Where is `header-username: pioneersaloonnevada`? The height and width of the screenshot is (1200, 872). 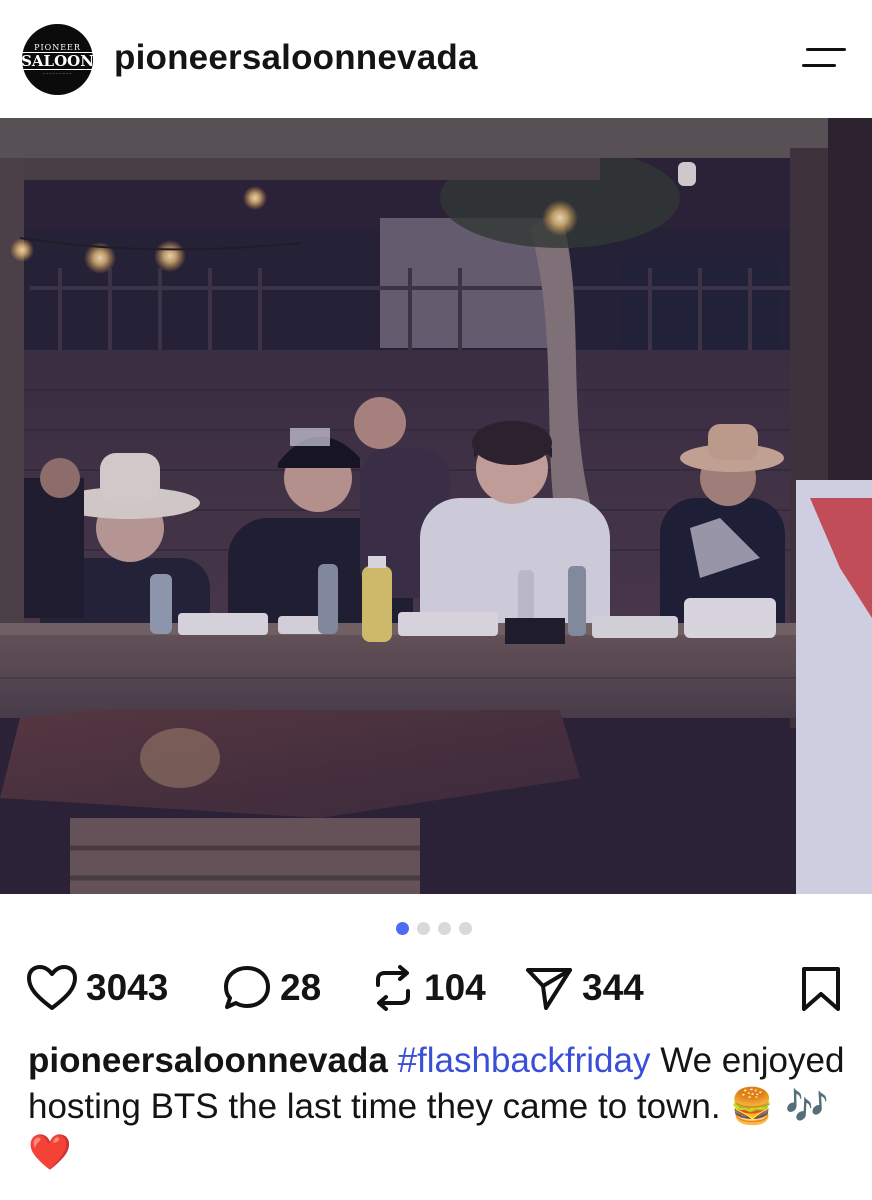 header-username: pioneersaloonnevada is located at coordinates (296, 58).